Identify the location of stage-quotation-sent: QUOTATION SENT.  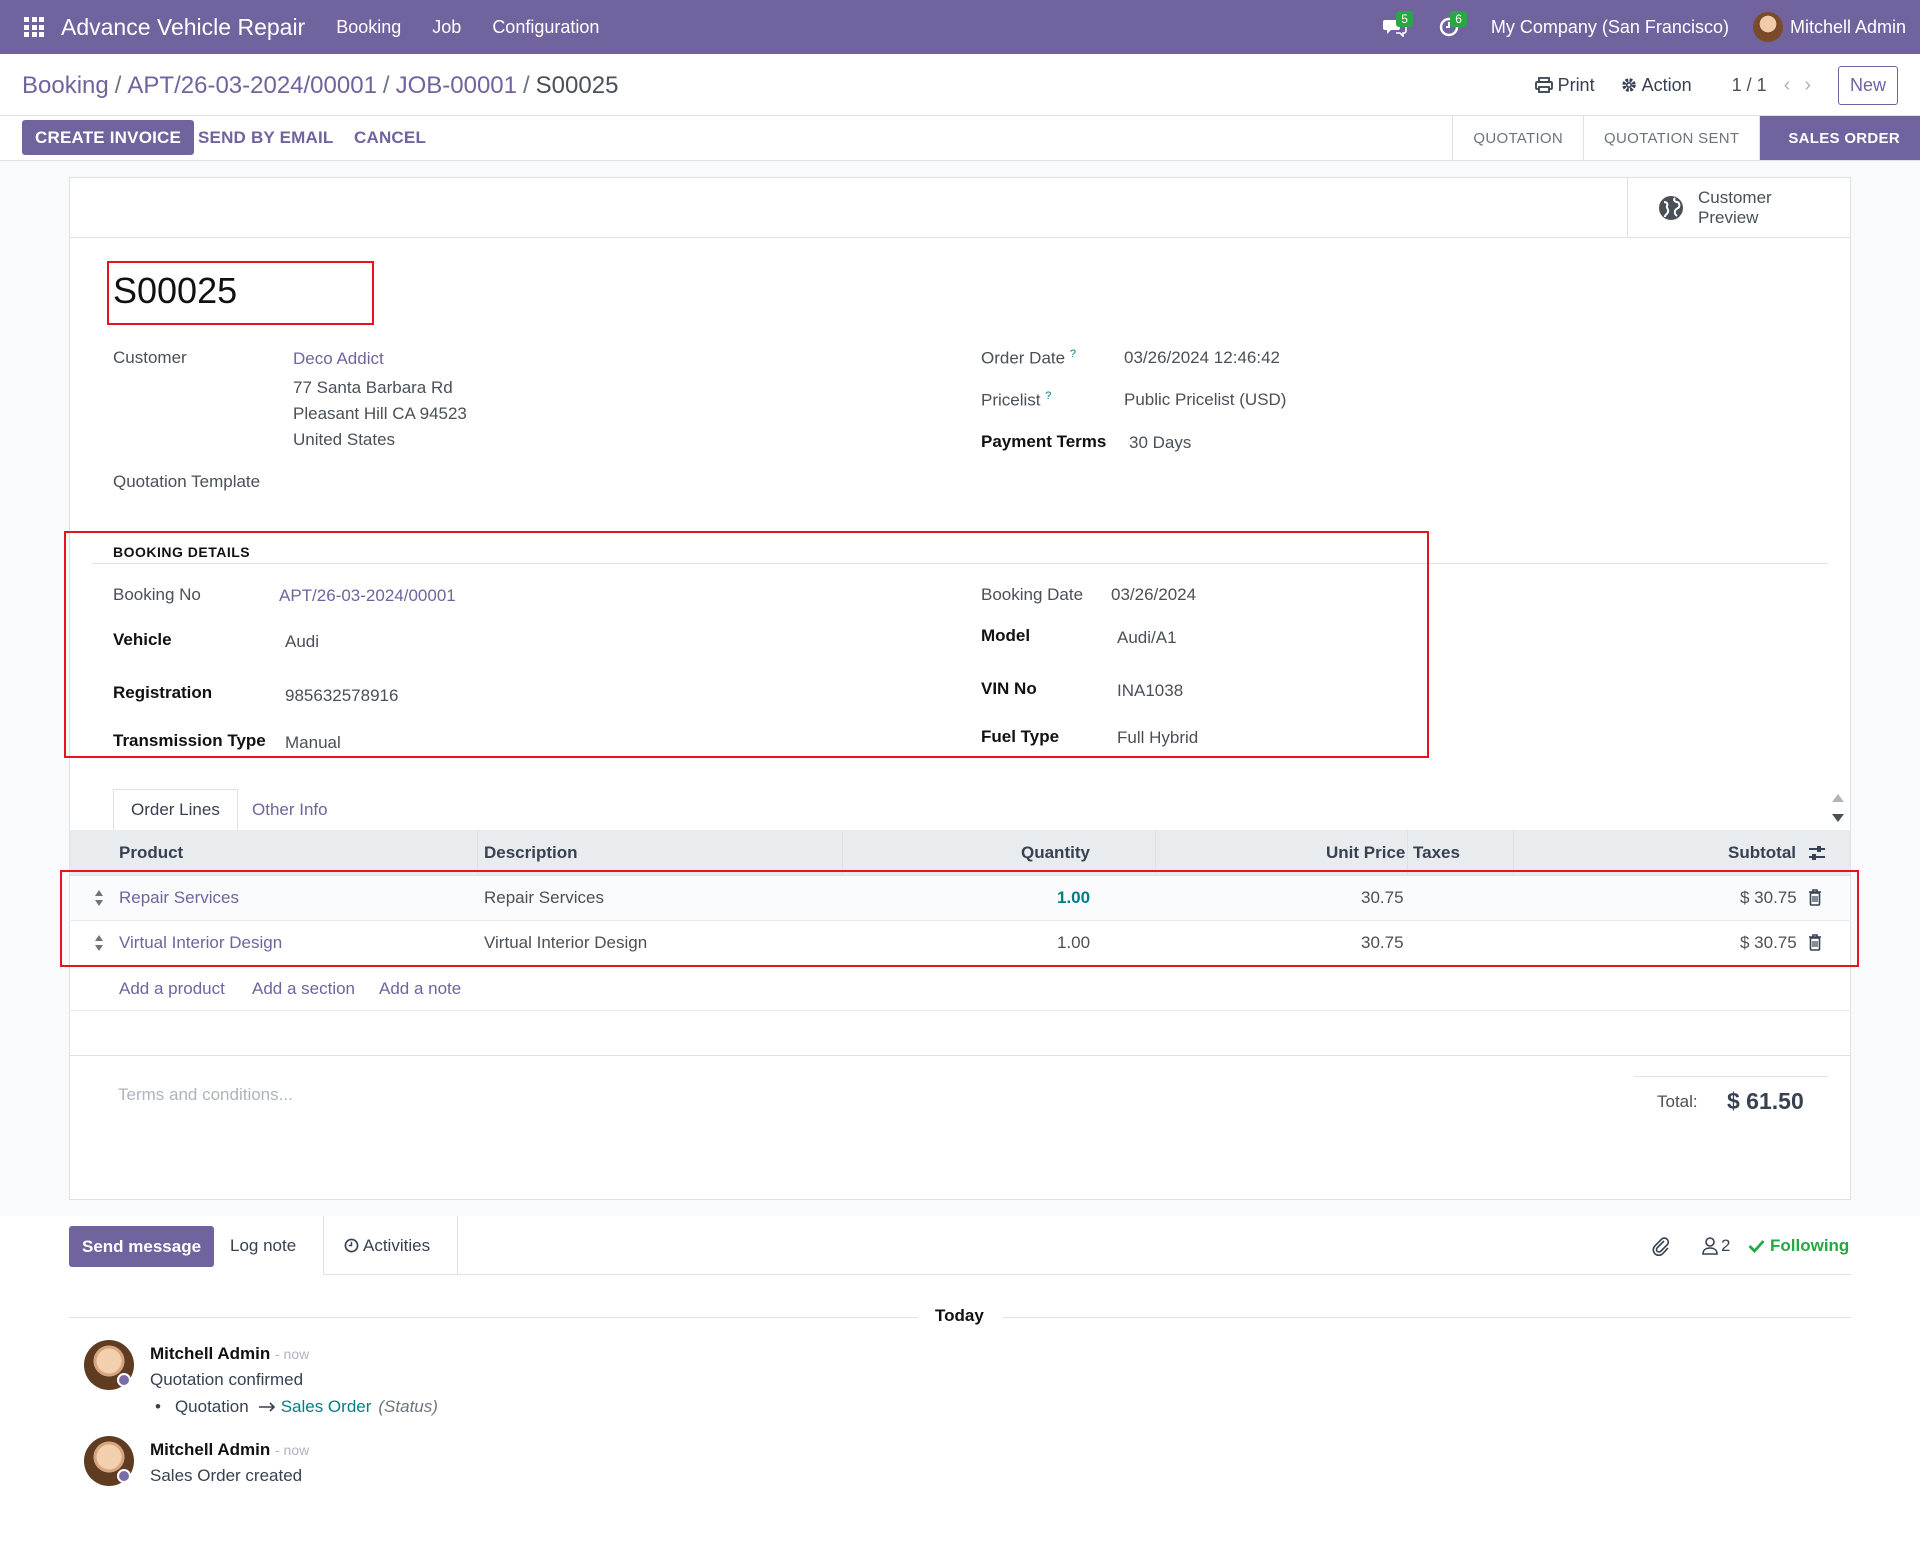
(1671, 138).